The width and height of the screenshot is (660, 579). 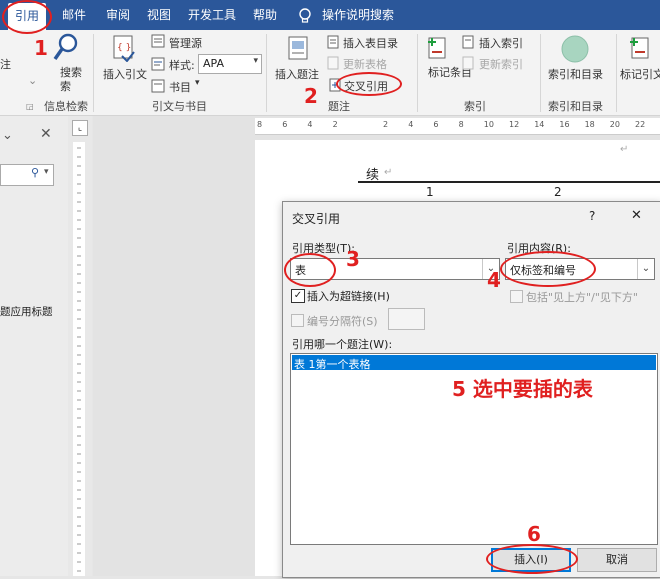 What do you see at coordinates (298, 296) in the screenshot?
I see `insert-hyperlink-checkbox: ✓` at bounding box center [298, 296].